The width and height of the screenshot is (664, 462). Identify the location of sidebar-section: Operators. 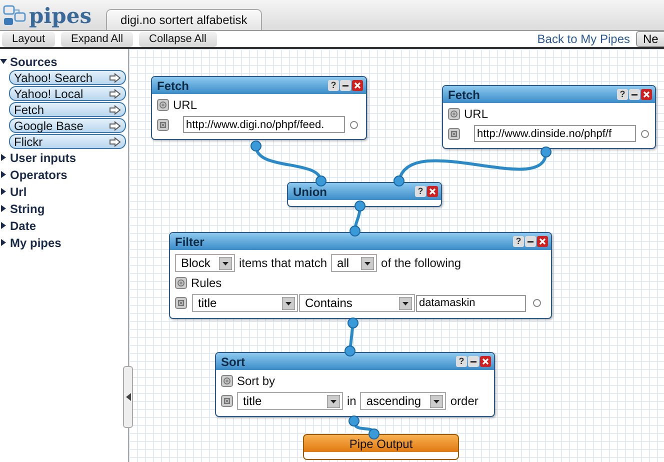
(64, 174).